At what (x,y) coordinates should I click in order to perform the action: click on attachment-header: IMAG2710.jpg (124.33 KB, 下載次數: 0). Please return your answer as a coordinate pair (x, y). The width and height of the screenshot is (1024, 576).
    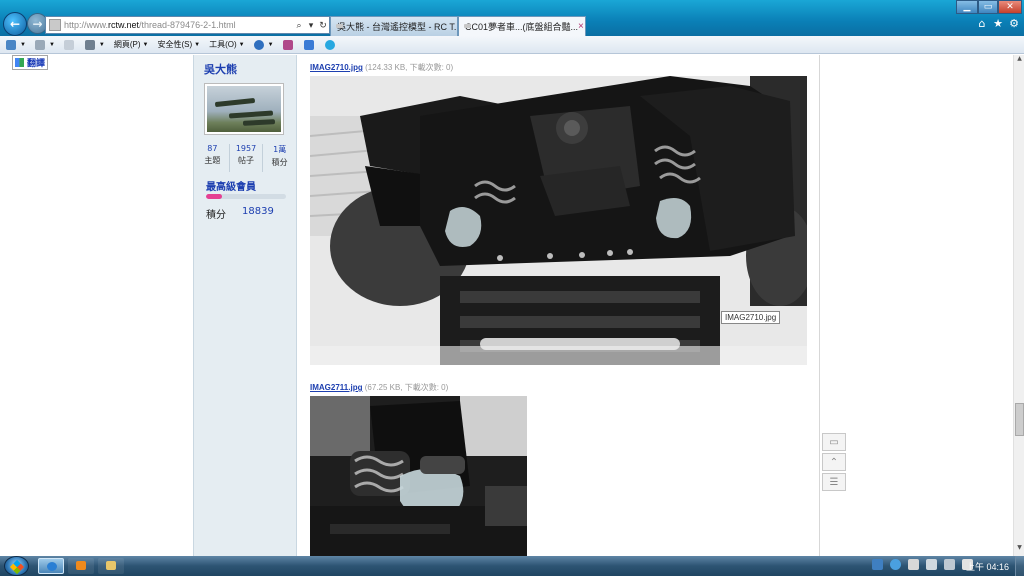
    Looking at the image, I should click on (381, 67).